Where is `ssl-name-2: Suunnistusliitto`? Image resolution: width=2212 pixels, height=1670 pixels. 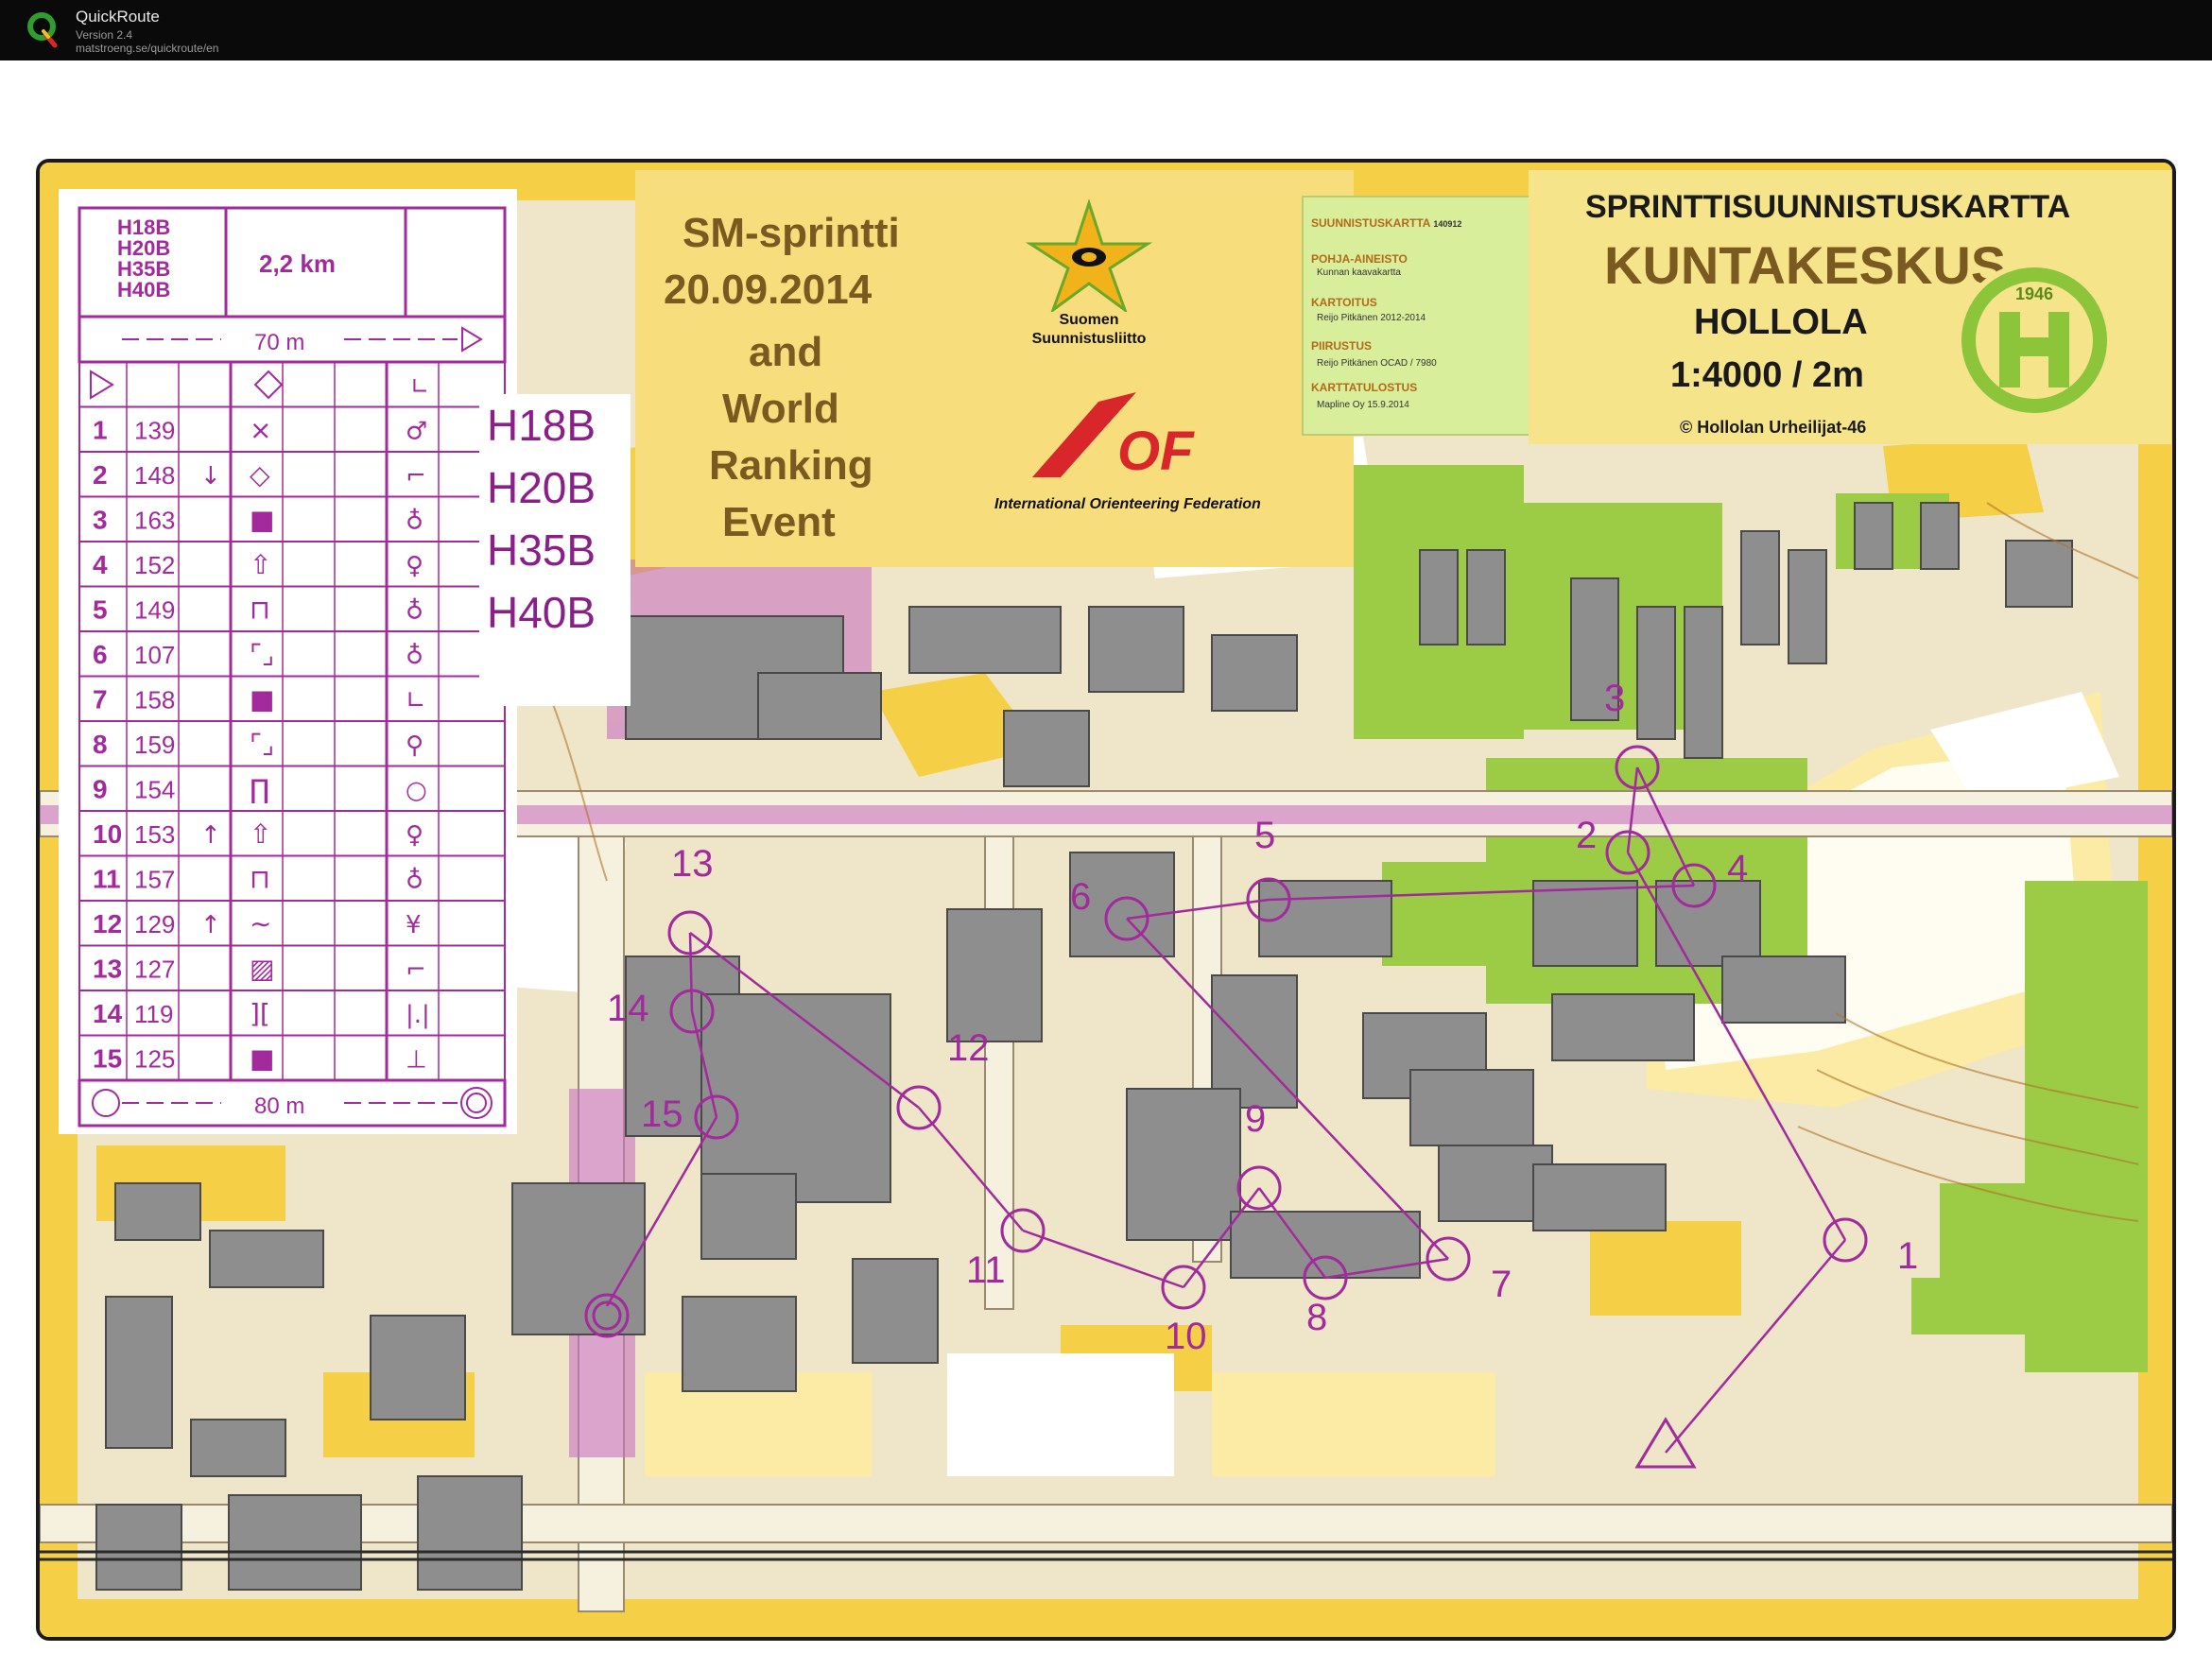 ssl-name-2: Suunnistusliitto is located at coordinates (1089, 339).